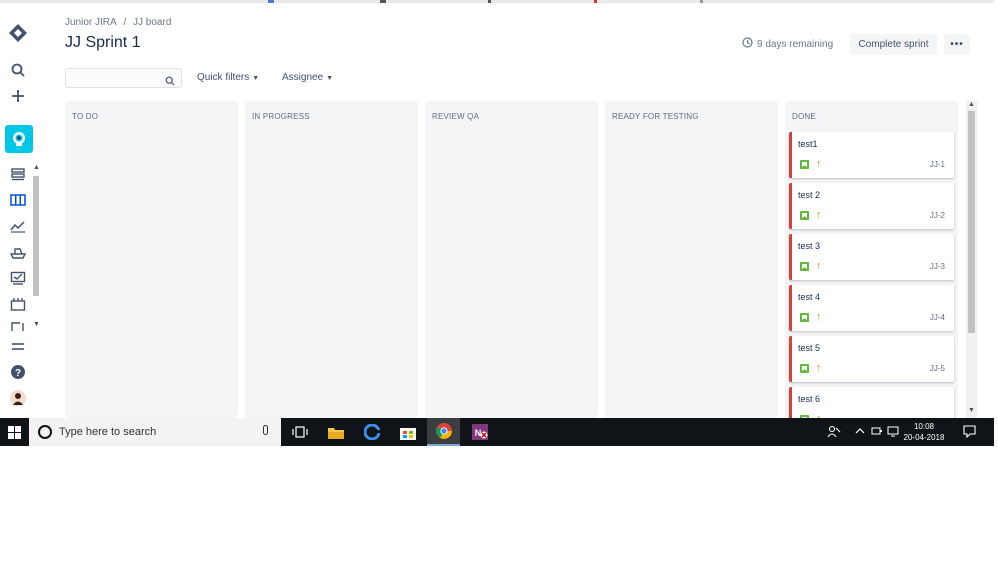 The height and width of the screenshot is (562, 999). What do you see at coordinates (937, 215) in the screenshot?
I see `card-key: JJ-2` at bounding box center [937, 215].